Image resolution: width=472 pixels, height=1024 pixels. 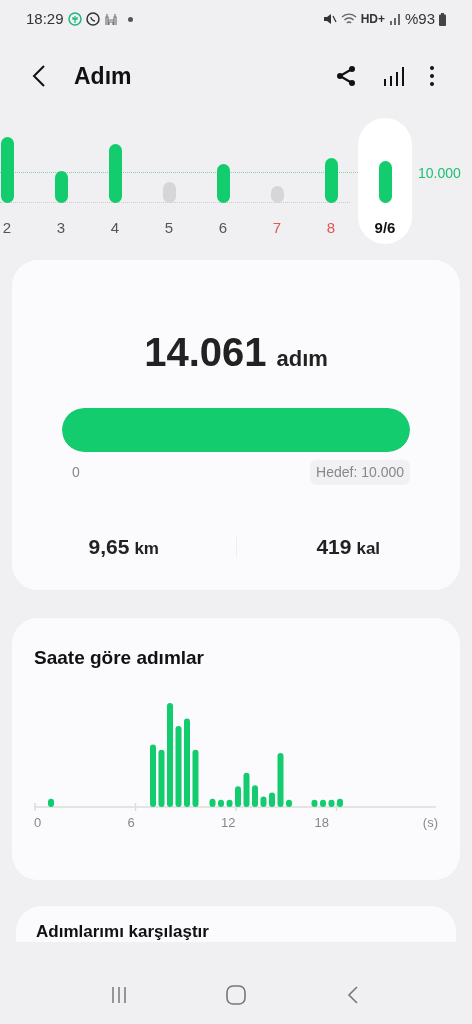 I want to click on chat-notification-icon, so click(x=92, y=19).